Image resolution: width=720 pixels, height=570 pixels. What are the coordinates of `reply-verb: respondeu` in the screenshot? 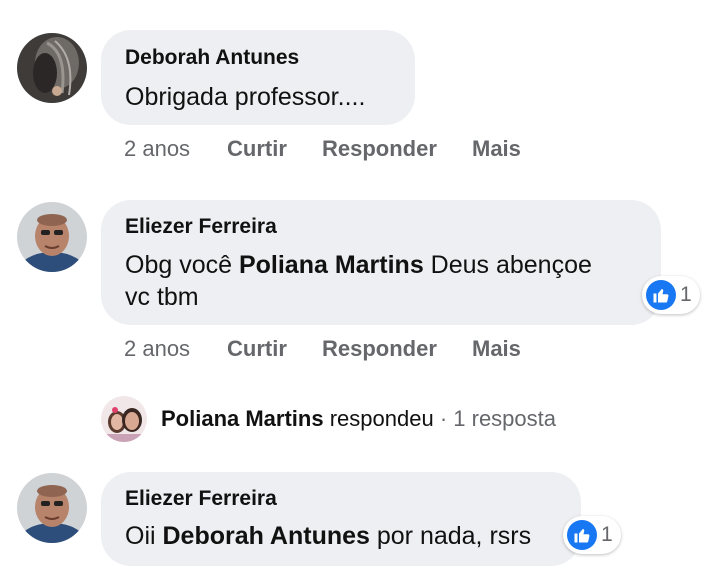 It's located at (381, 418).